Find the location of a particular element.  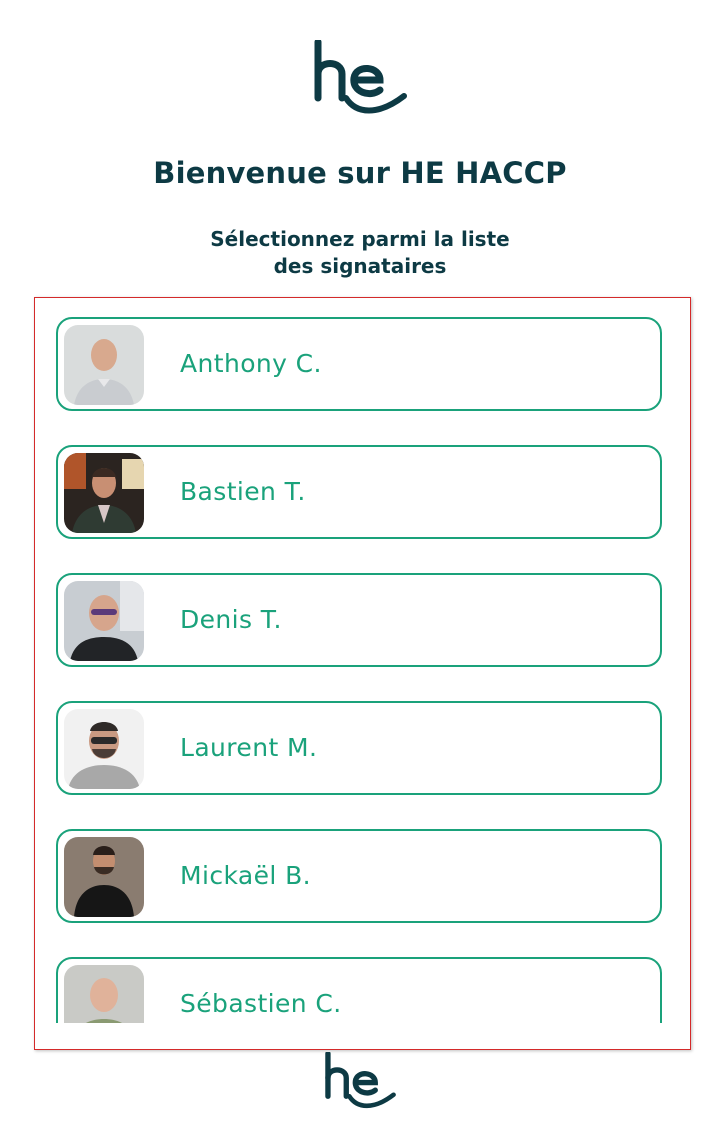

he-logo-footer is located at coordinates (360, 1080).